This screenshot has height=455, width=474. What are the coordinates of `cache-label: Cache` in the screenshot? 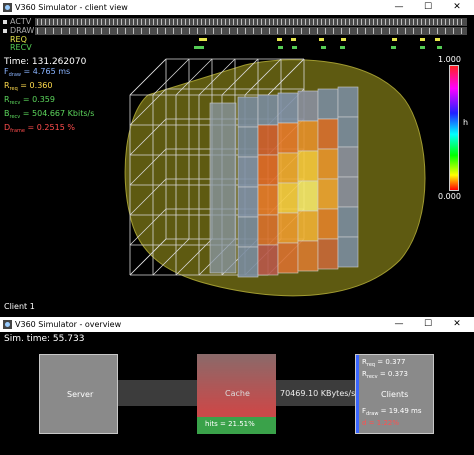 It's located at (237, 393).